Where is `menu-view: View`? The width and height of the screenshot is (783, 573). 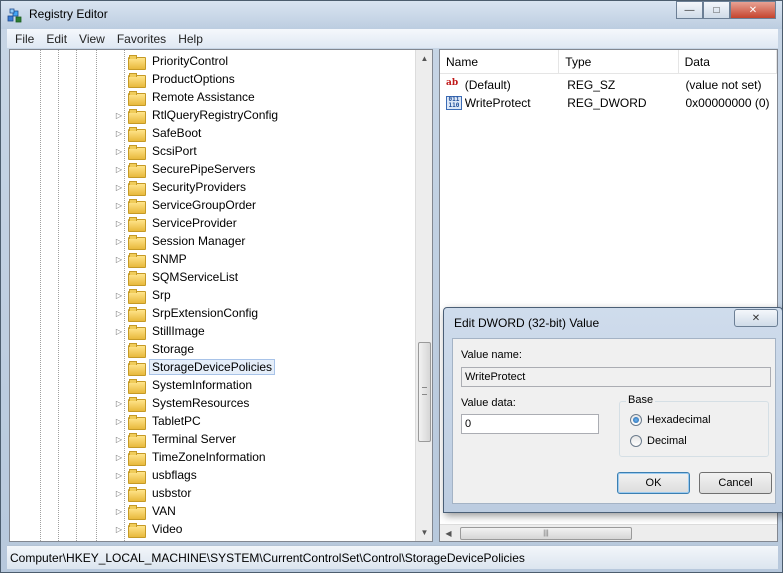
menu-view: View is located at coordinates (92, 39).